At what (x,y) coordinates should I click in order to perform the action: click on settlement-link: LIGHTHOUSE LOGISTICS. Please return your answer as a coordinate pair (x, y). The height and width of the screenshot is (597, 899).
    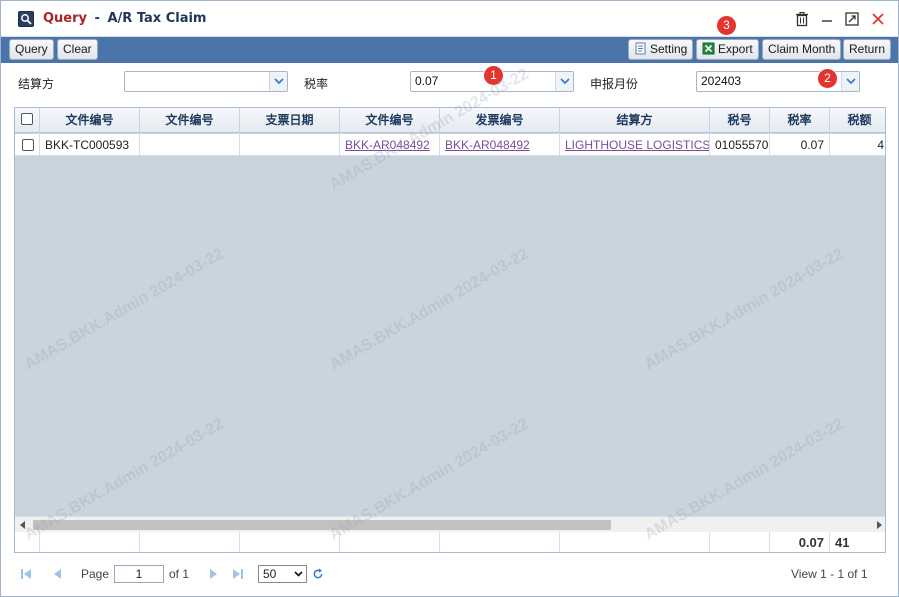
    Looking at the image, I should click on (635, 145).